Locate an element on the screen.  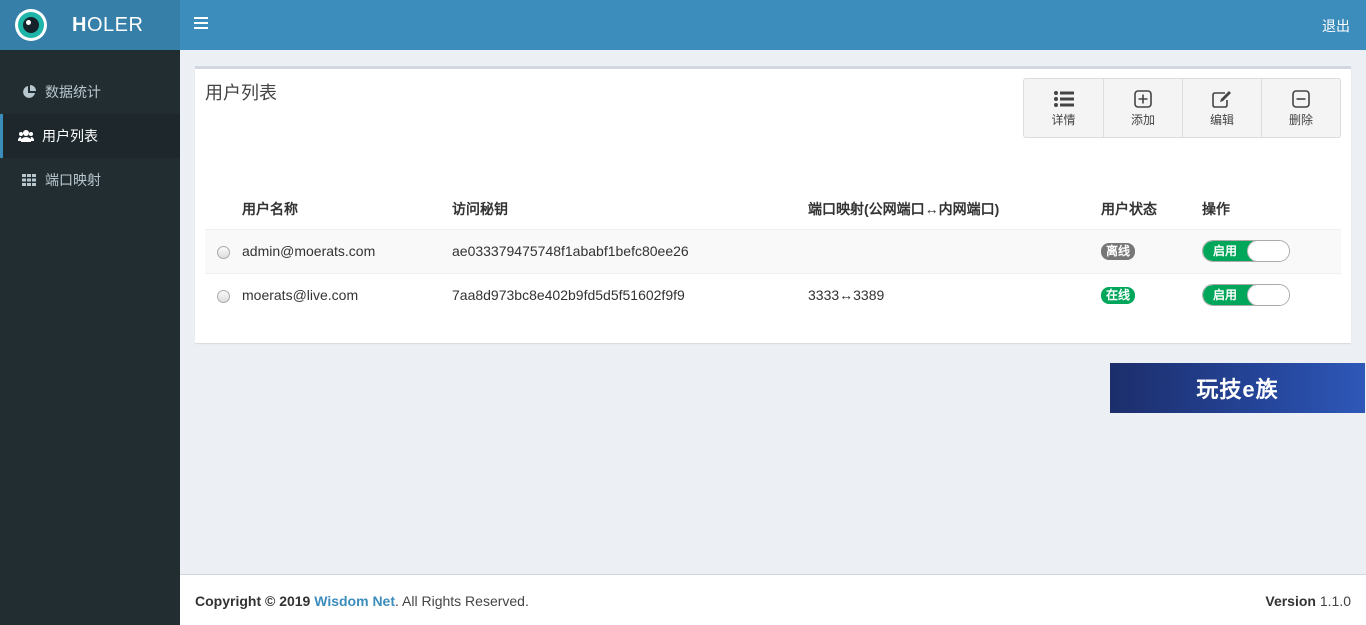
add-button: 添加 is located at coordinates (1142, 108).